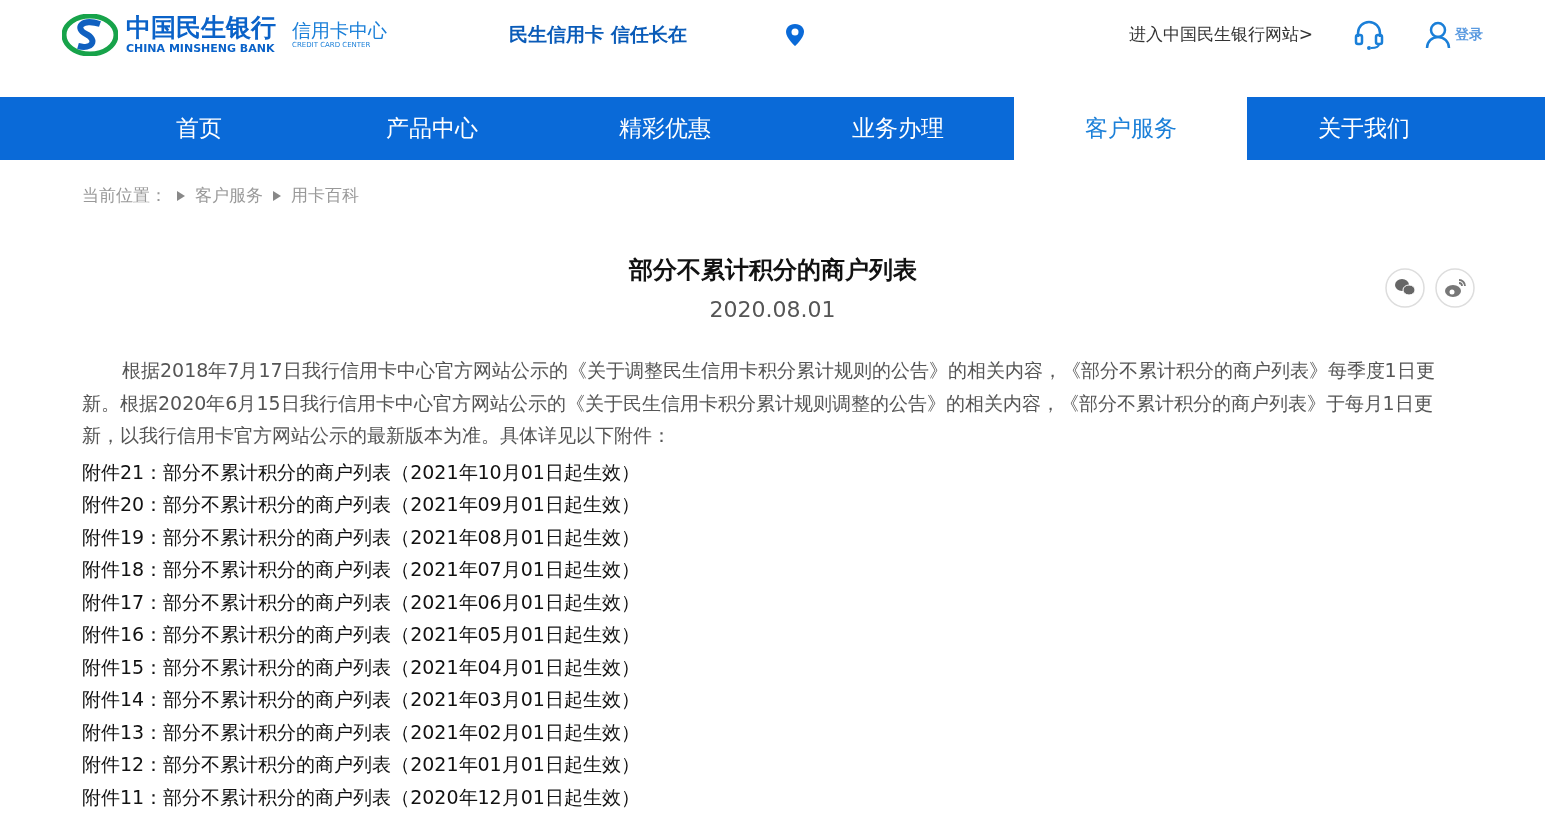 The image size is (1545, 826). Describe the element at coordinates (794, 34) in the screenshot. I see `location-pin-icon` at that location.